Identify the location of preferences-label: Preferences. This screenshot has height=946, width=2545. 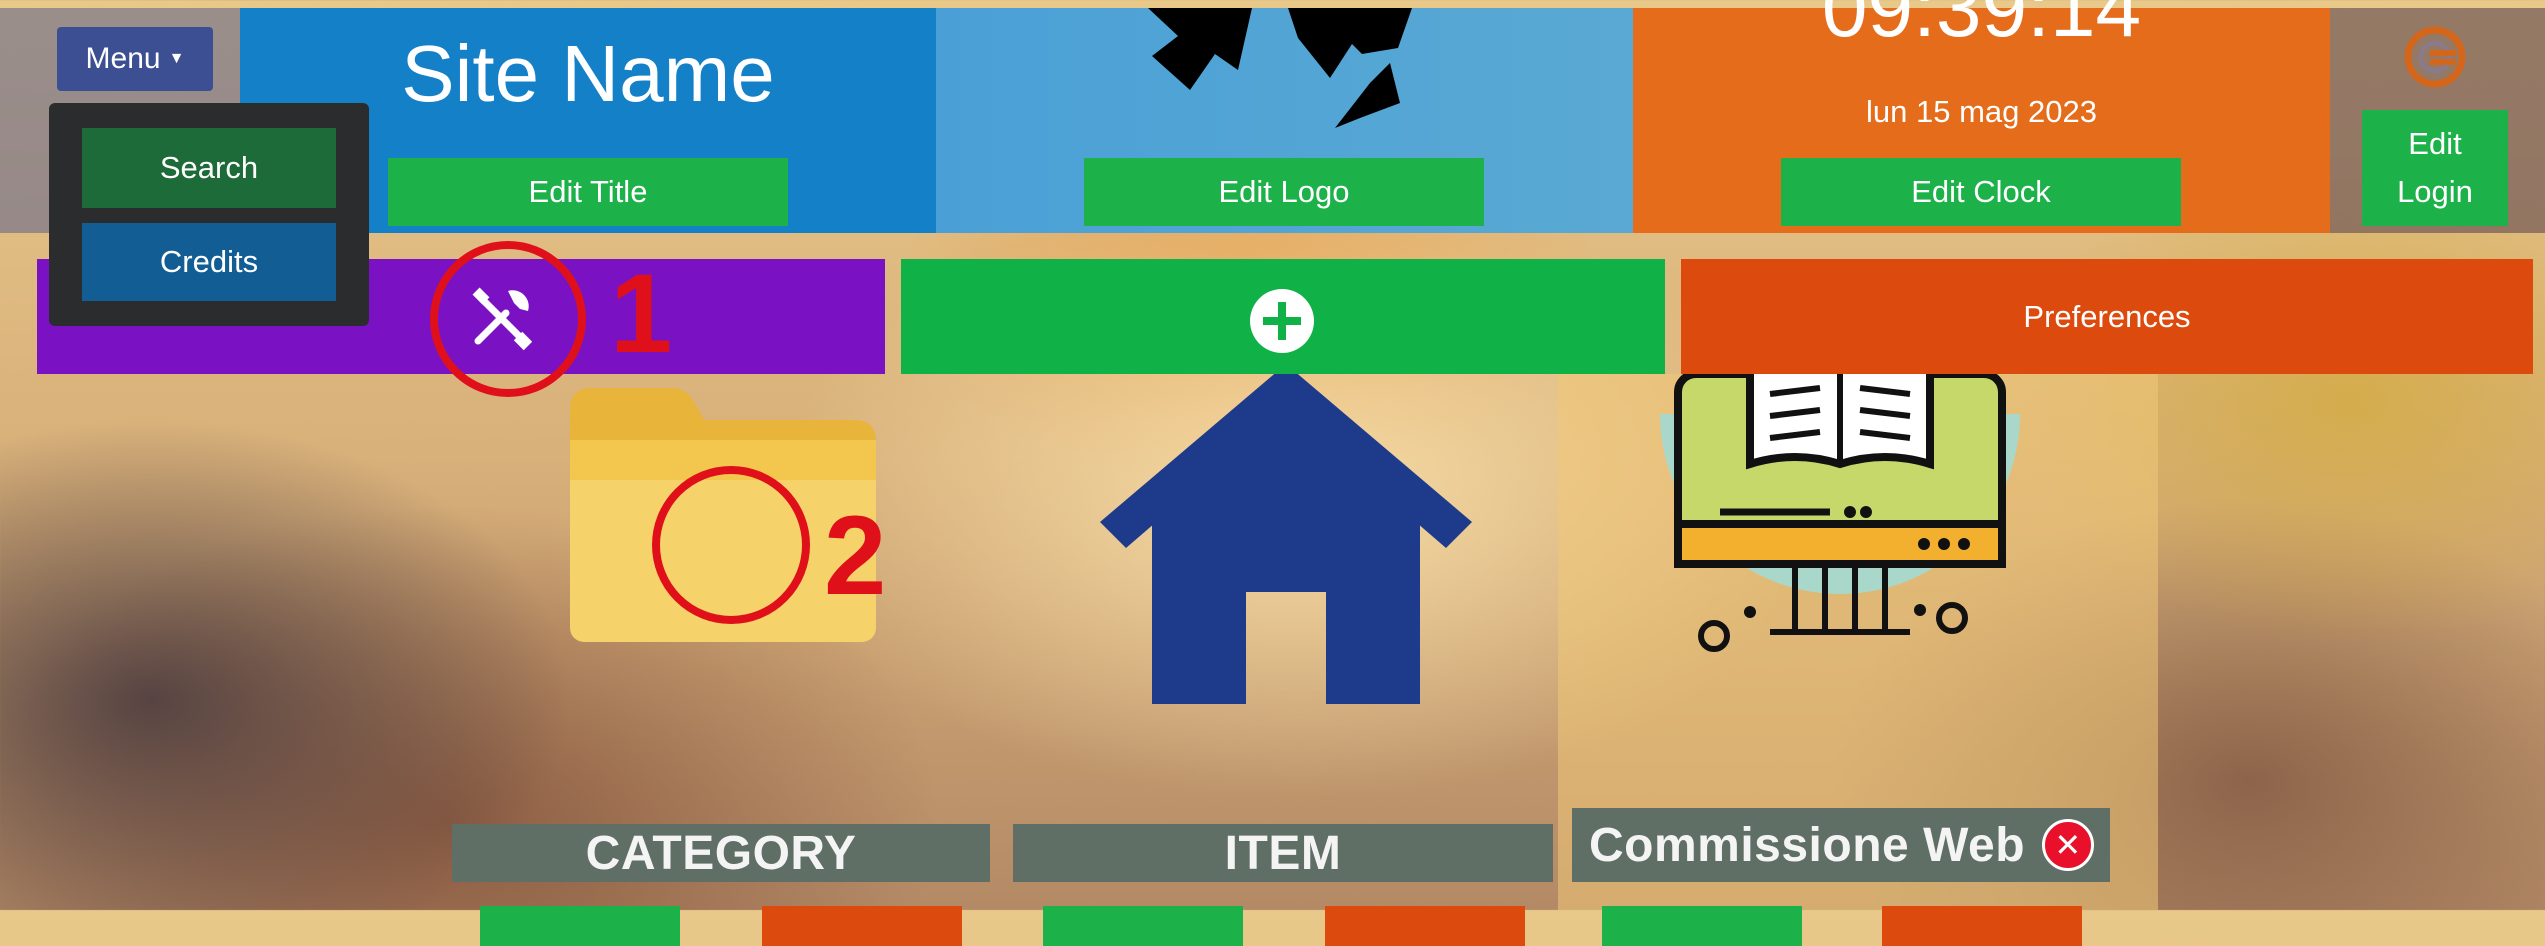
(2107, 316).